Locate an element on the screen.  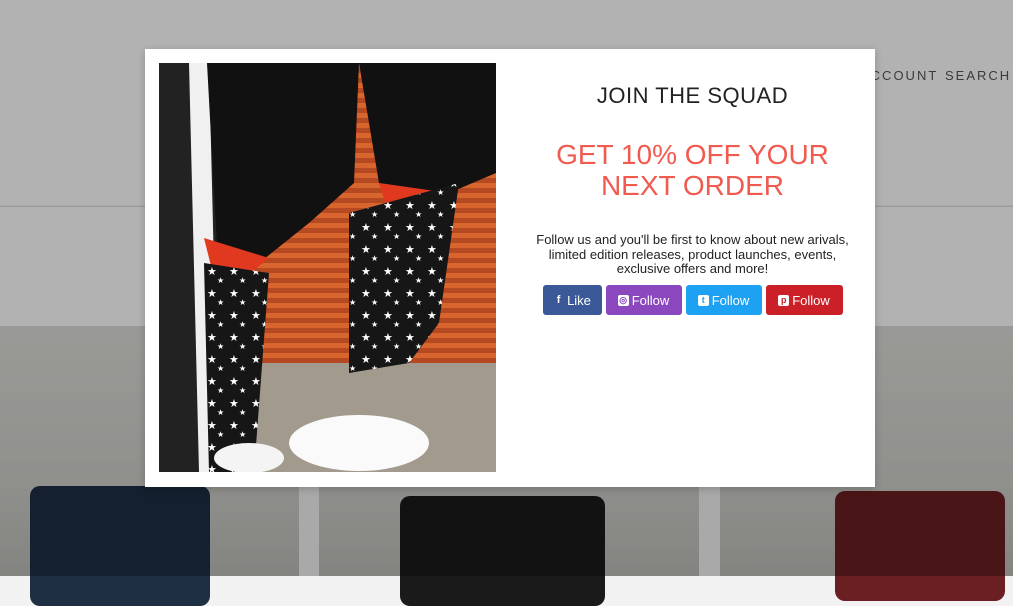
pinterest-button-label: Follow is located at coordinates (811, 300).